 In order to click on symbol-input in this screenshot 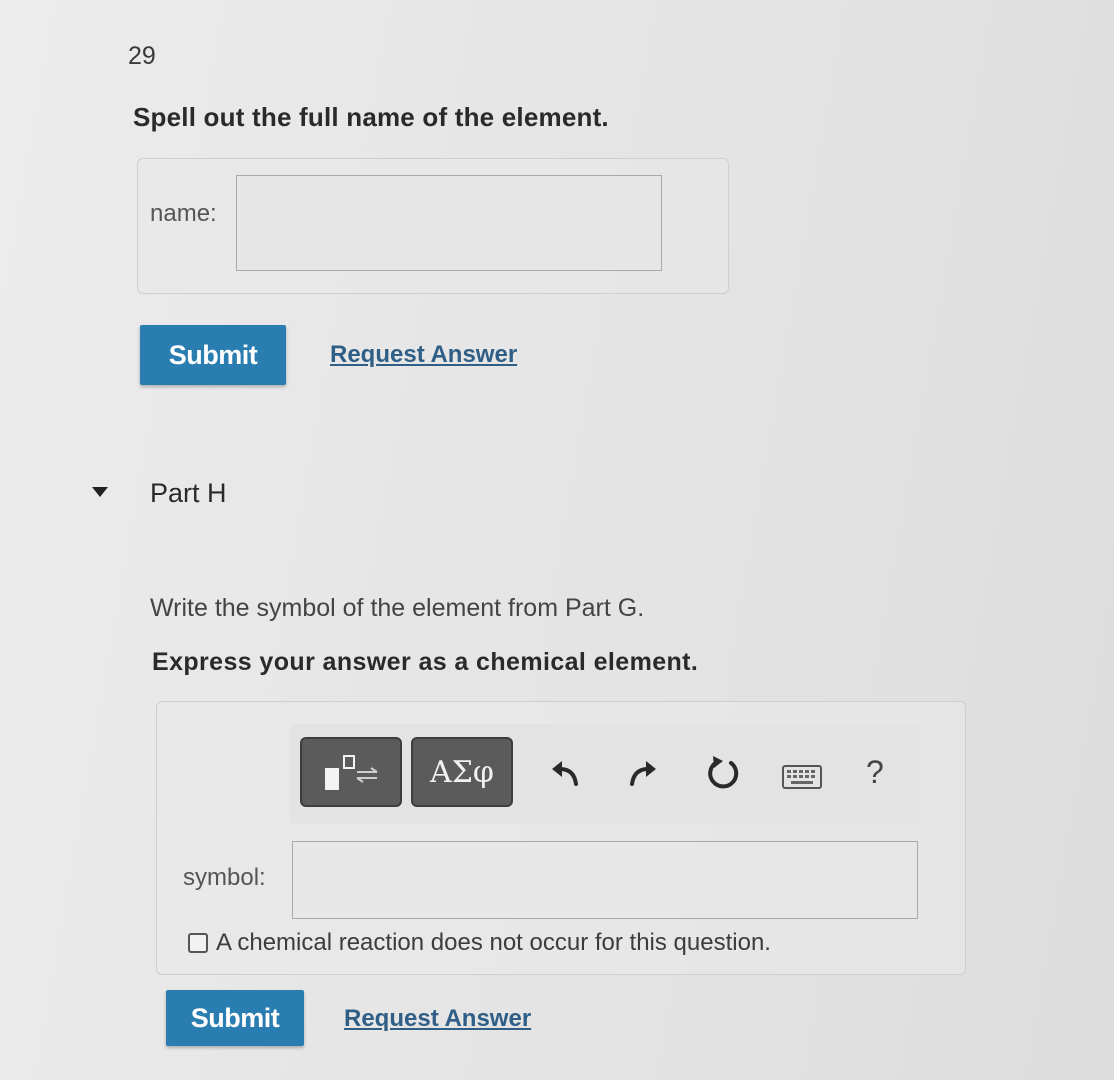, I will do `click(605, 880)`.